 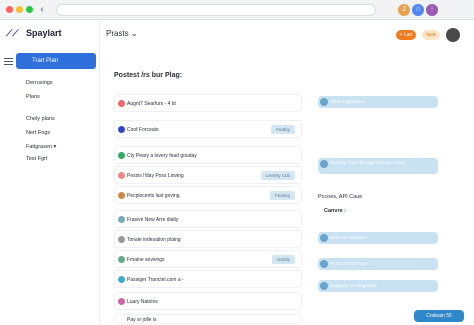 What do you see at coordinates (208, 259) in the screenshot?
I see `list-item: Fmaine sevivngs Nobity` at bounding box center [208, 259].